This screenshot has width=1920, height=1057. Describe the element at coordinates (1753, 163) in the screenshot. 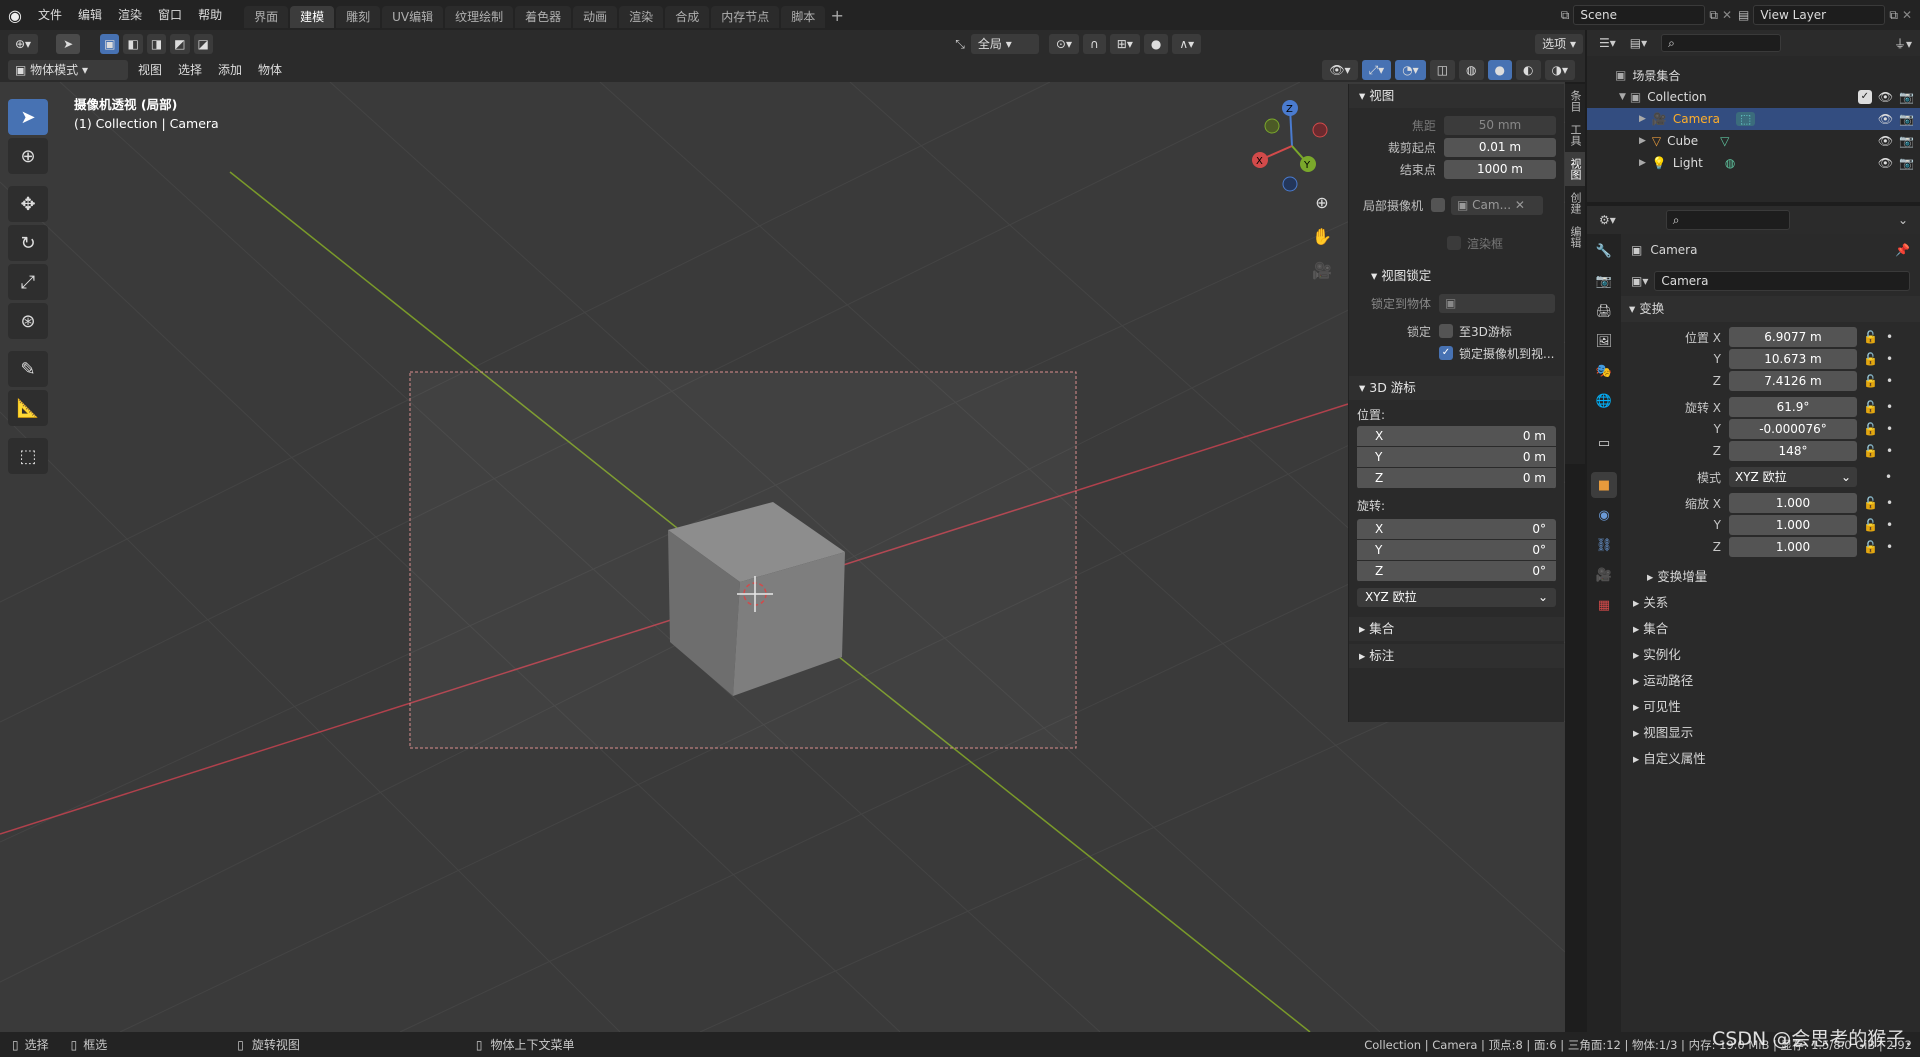

I see `outliner-item-light: ▶ 💡 Light ◍ 👁 📷` at that location.